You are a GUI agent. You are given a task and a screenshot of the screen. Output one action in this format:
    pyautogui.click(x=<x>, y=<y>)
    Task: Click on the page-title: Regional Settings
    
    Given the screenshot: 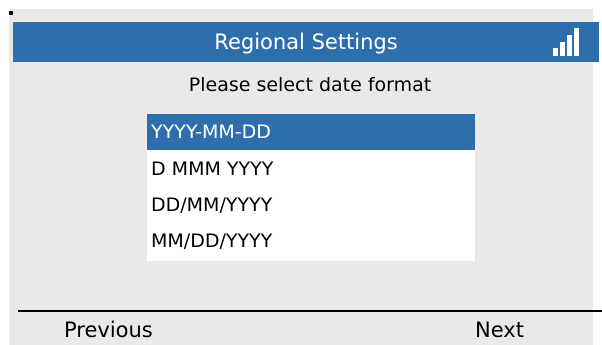 What is the action you would take?
    pyautogui.click(x=306, y=42)
    